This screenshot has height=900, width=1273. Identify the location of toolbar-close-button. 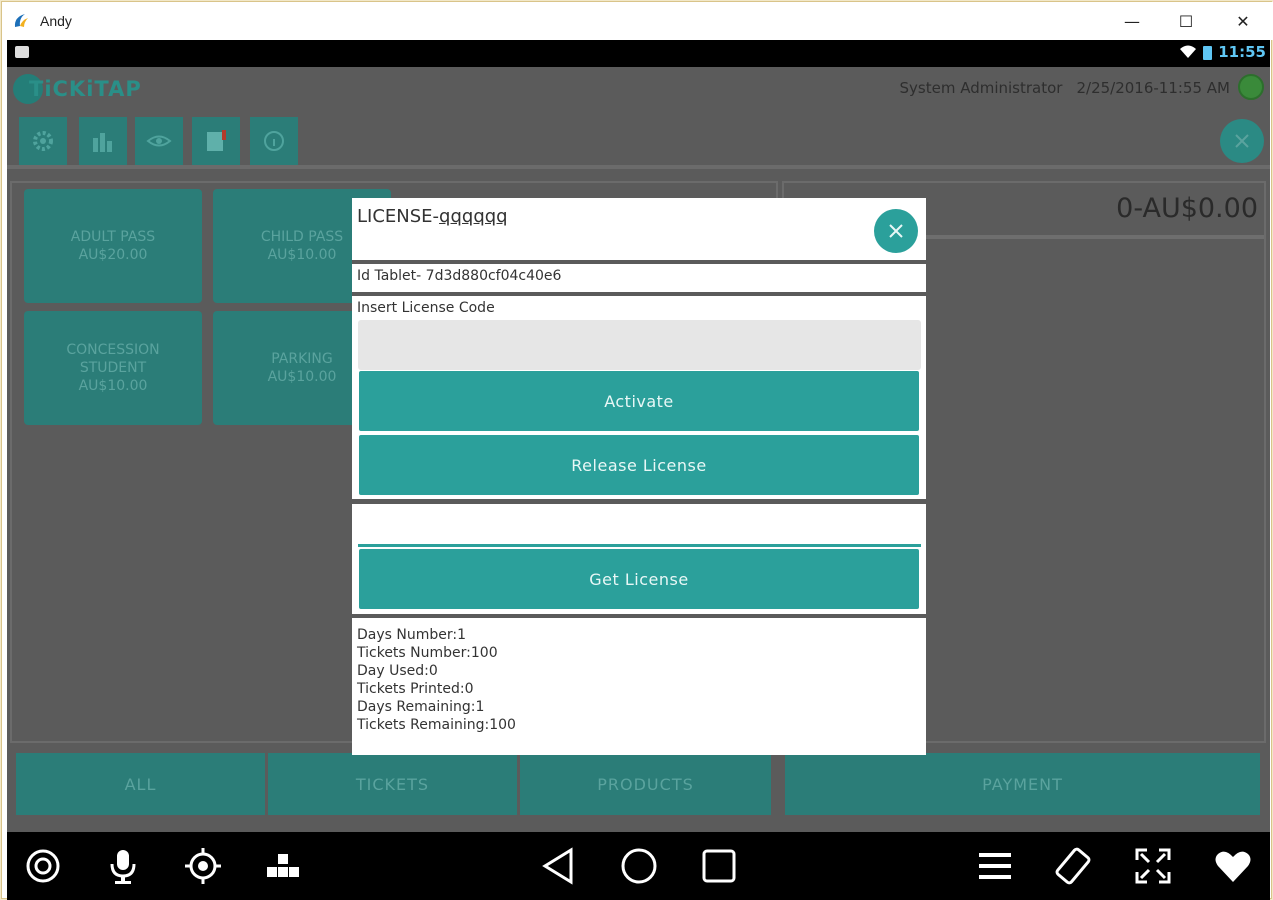
(1242, 141).